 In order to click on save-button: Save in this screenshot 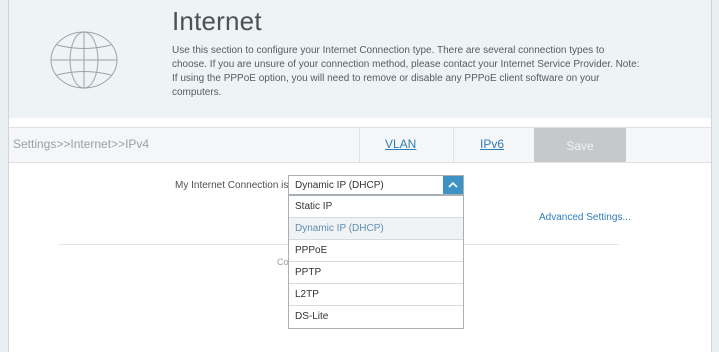, I will do `click(580, 145)`.